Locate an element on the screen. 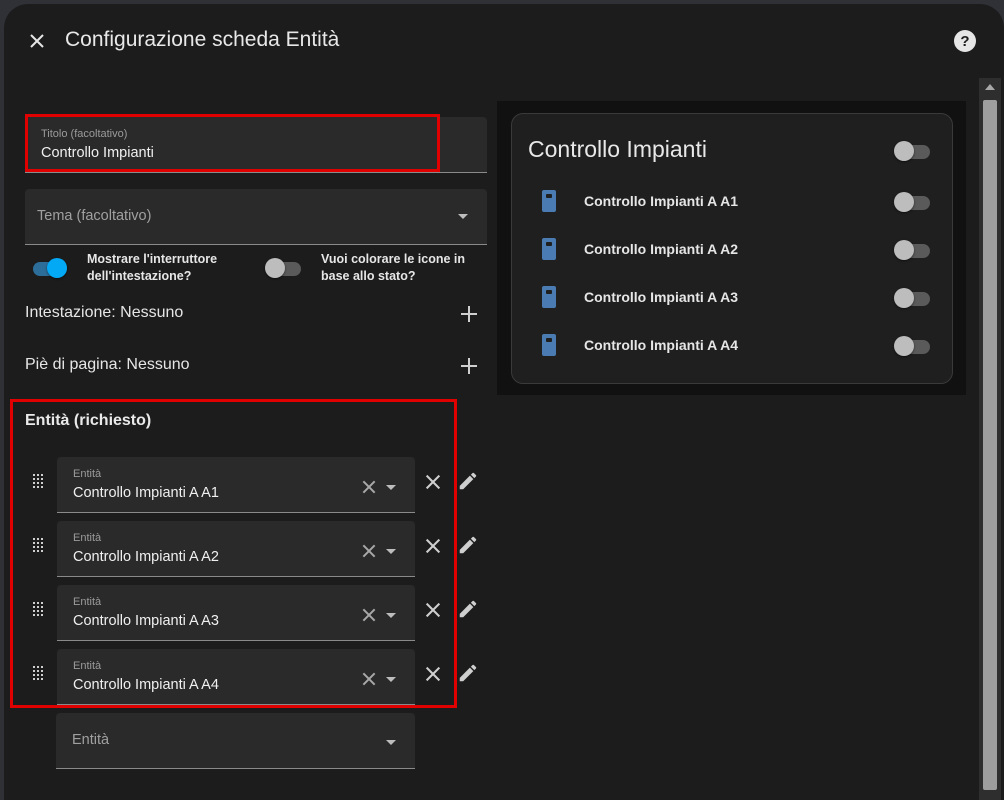 This screenshot has width=1004, height=800. footer-row-label: Piè di pagina: Nessuno is located at coordinates (107, 364).